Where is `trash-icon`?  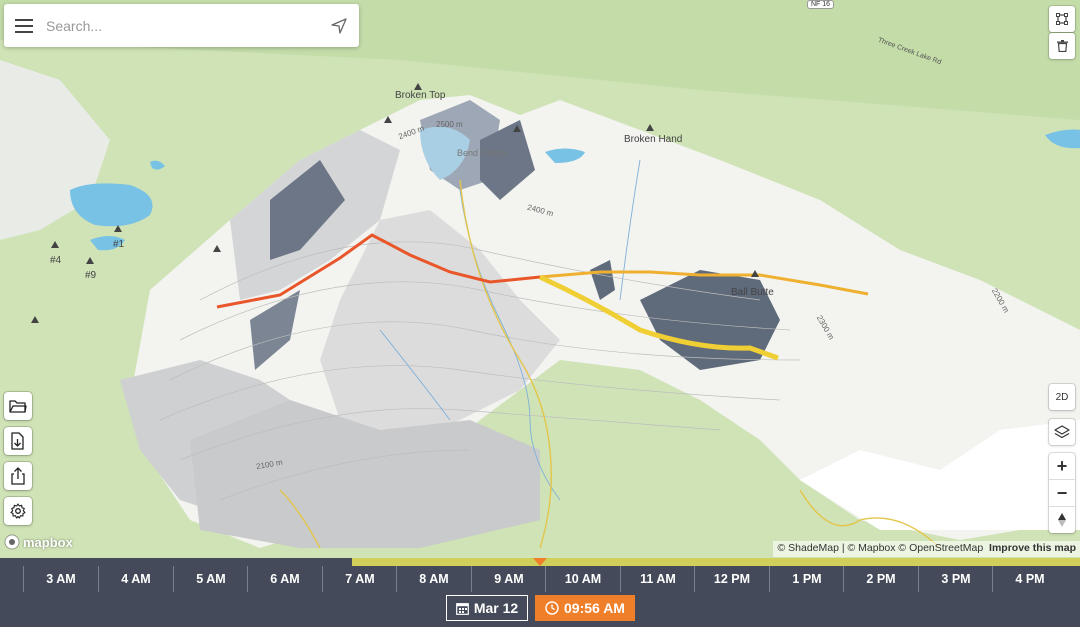 trash-icon is located at coordinates (1062, 46).